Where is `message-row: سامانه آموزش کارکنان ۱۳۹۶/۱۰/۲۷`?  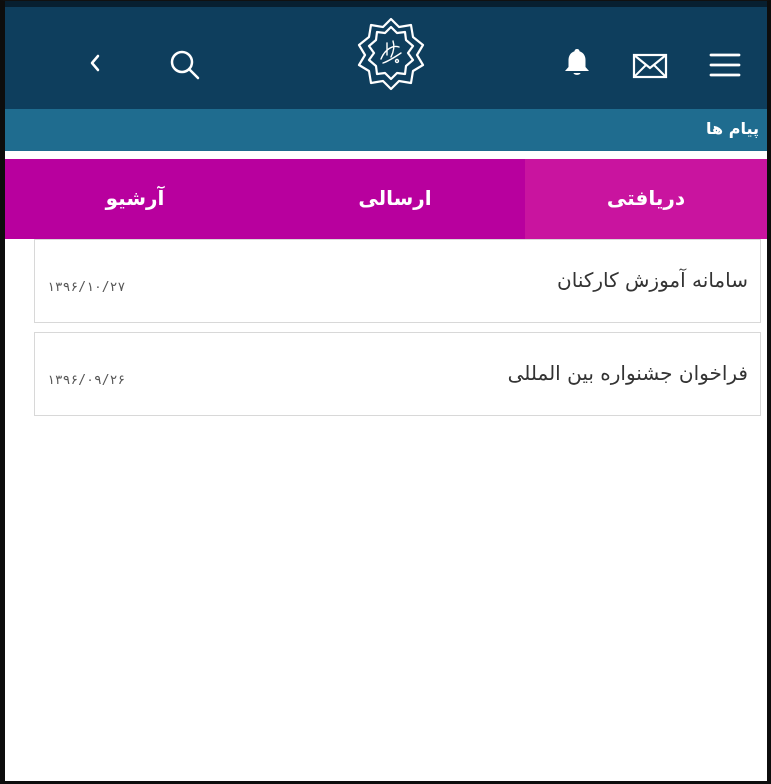
message-row: سامانه آموزش کارکنان ۱۳۹۶/۱۰/۲۷ is located at coordinates (397, 281).